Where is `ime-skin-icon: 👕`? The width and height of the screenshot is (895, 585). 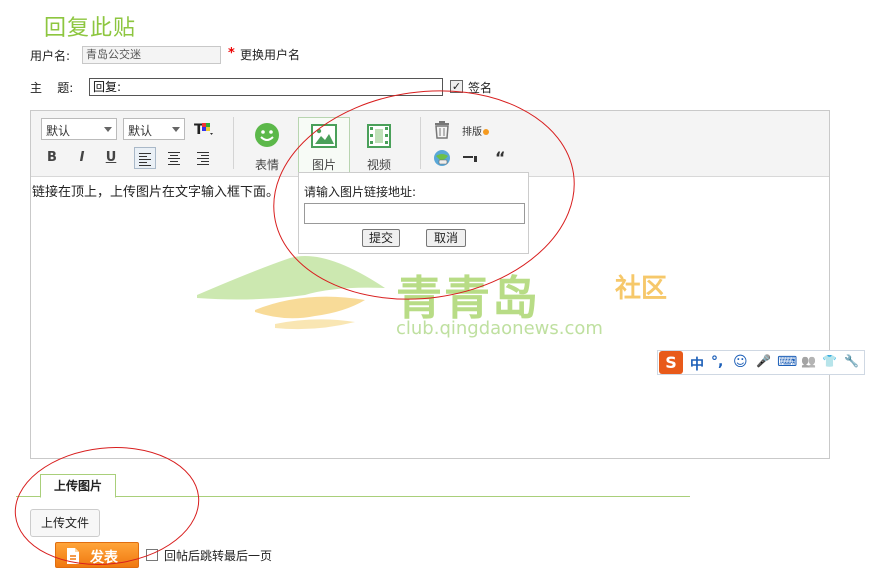
ime-skin-icon: 👕 is located at coordinates (829, 361).